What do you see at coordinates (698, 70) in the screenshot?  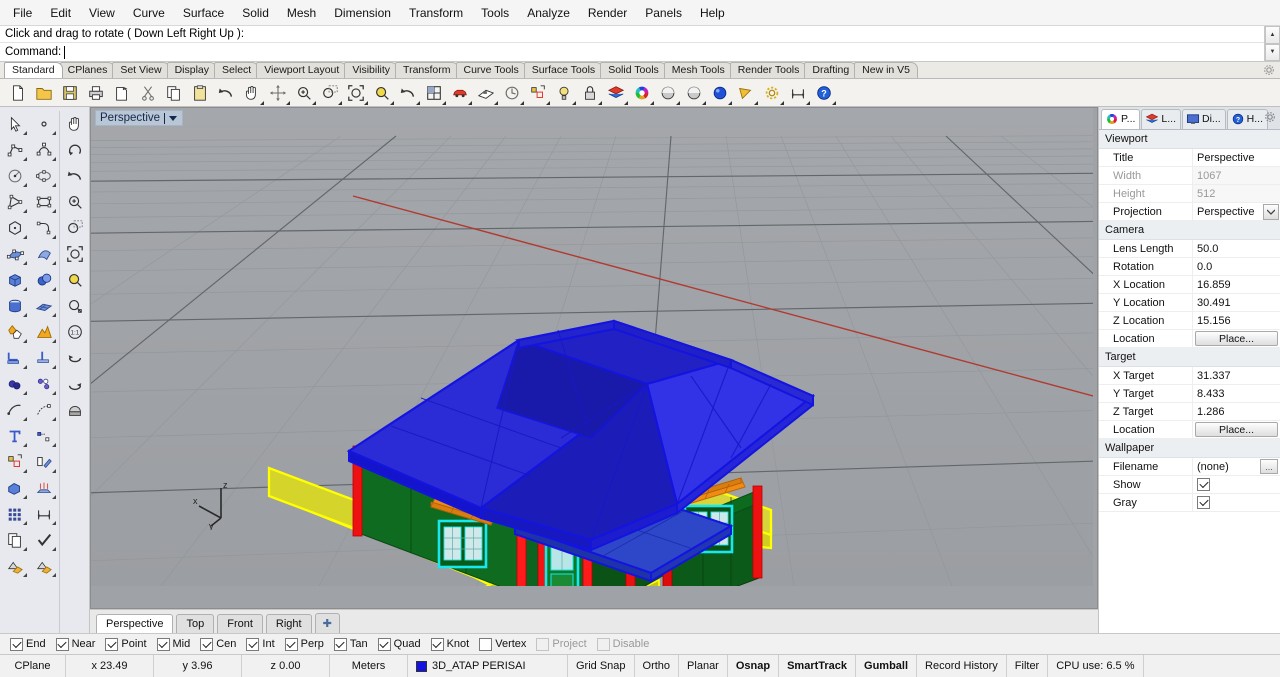 I see `toolbar-tab-mesh-tools: Mesh Tools` at bounding box center [698, 70].